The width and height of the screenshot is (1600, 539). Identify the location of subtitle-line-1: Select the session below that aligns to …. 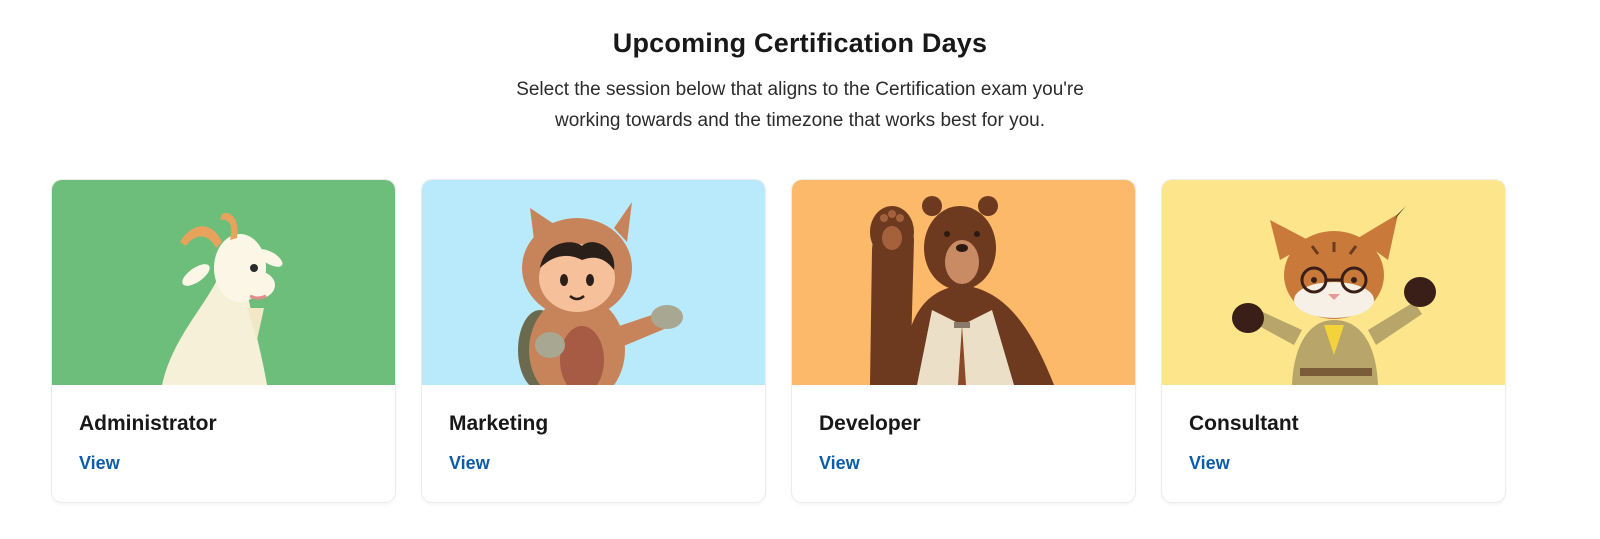
(800, 89).